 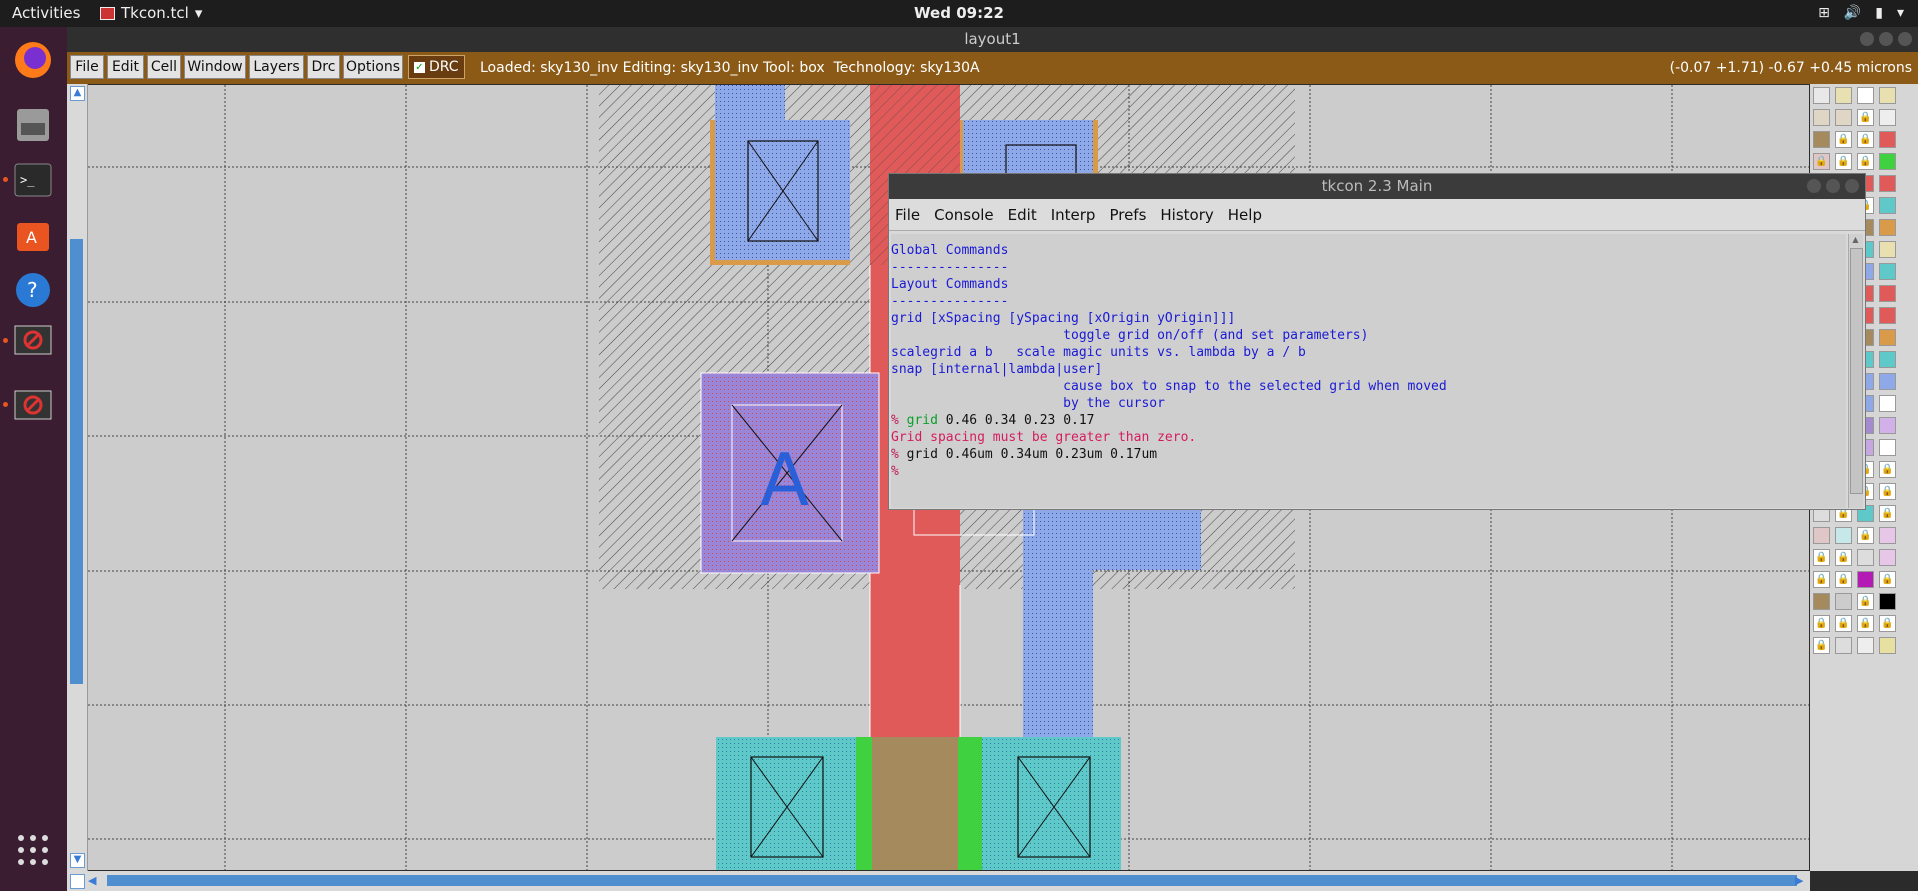 What do you see at coordinates (1186, 215) in the screenshot?
I see `tkcon-menu-history: History` at bounding box center [1186, 215].